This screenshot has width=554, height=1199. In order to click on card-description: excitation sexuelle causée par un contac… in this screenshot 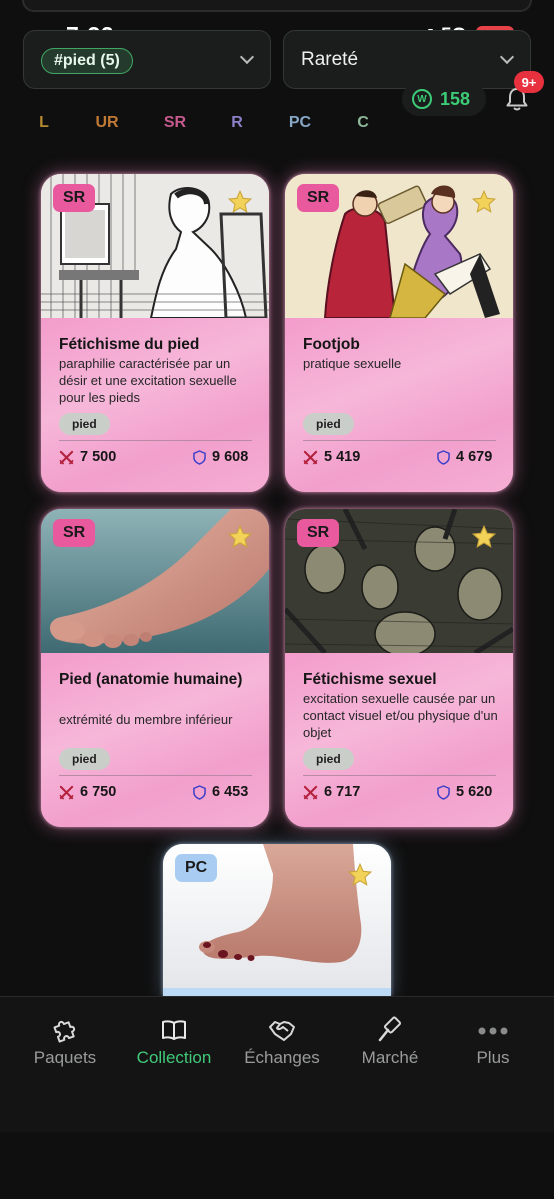, I will do `click(400, 715)`.